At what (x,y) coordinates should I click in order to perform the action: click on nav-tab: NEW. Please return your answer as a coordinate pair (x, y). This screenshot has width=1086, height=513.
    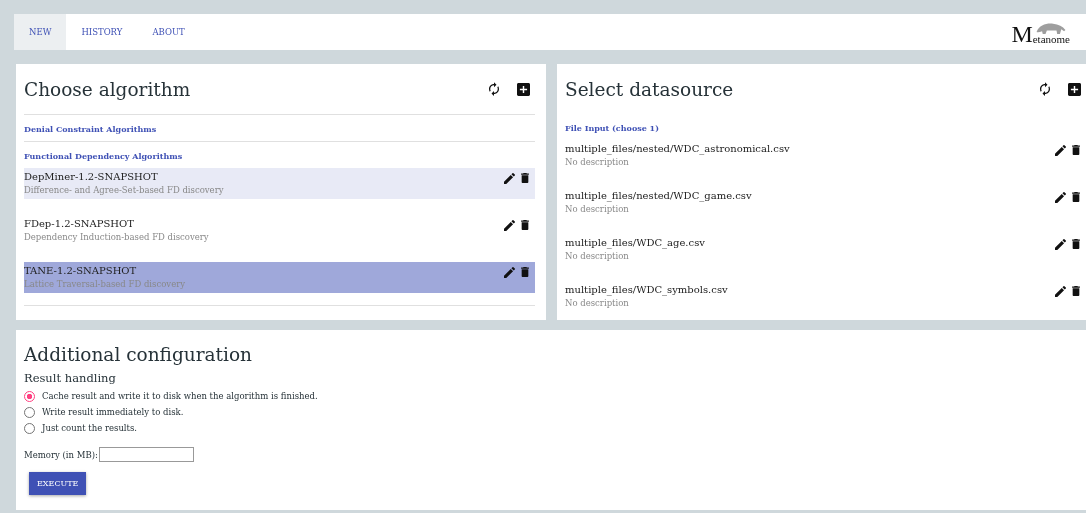
    Looking at the image, I should click on (40, 32).